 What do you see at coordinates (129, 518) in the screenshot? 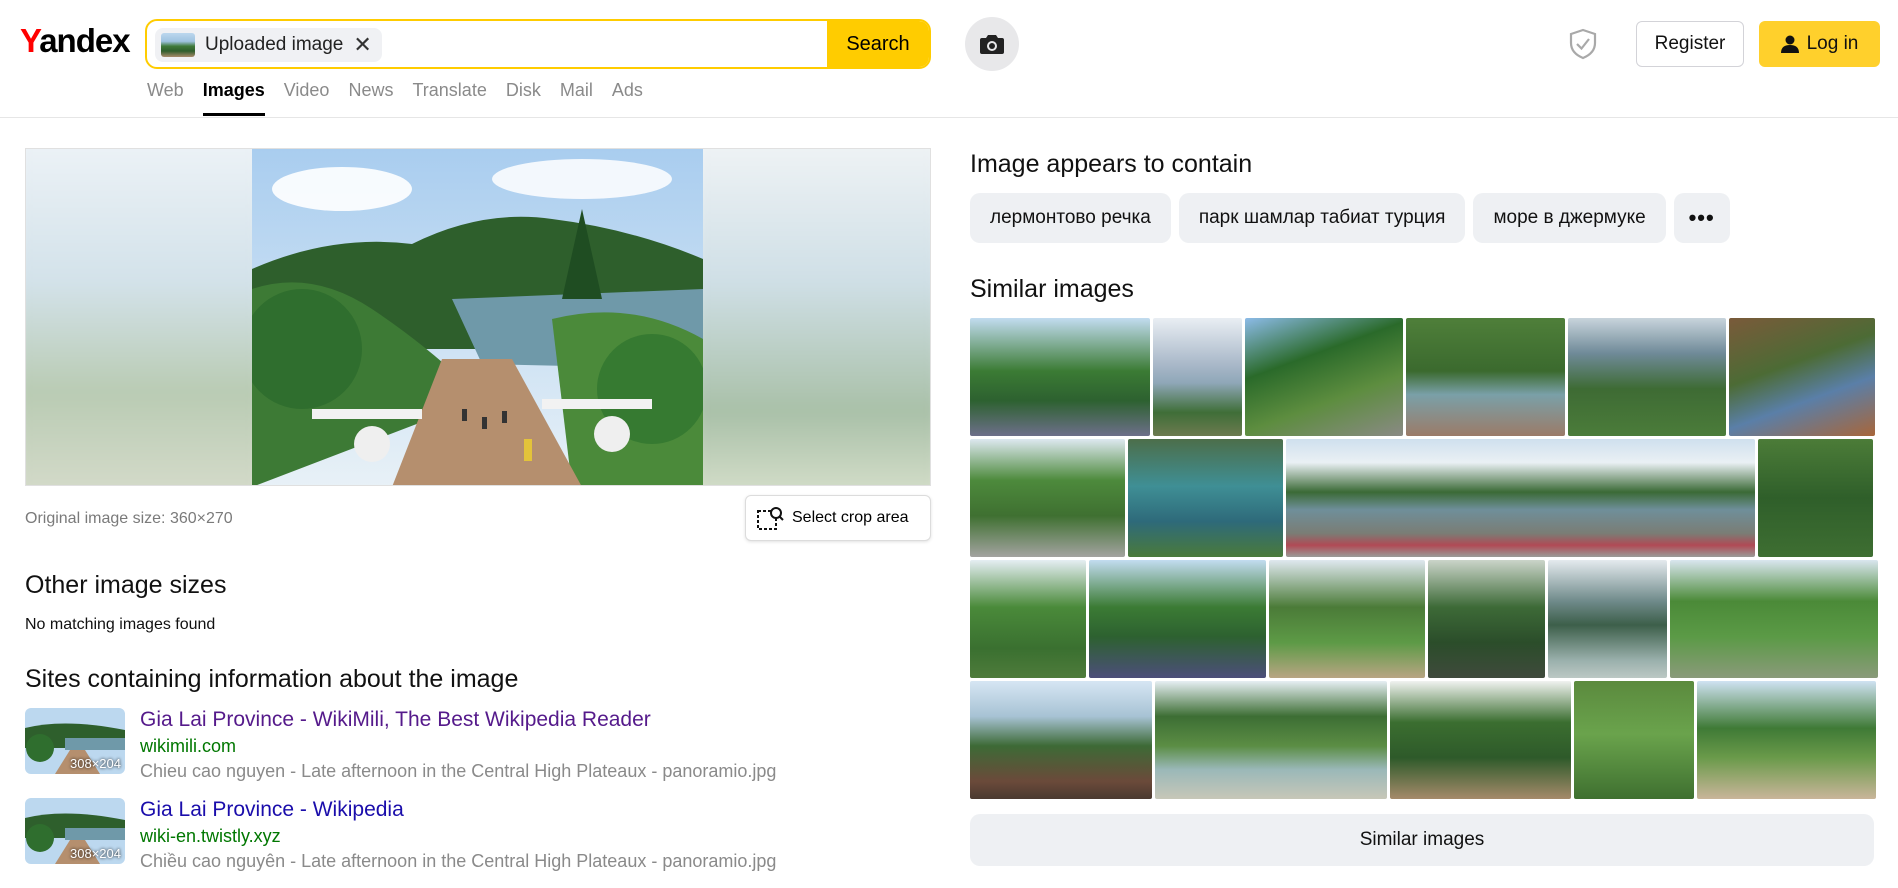
I see `original-image-size: Original image size: 360×270` at bounding box center [129, 518].